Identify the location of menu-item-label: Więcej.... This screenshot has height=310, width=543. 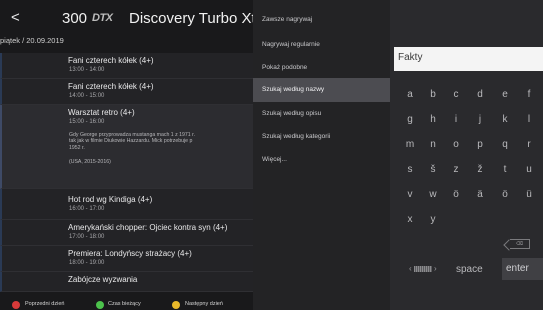
(274, 159).